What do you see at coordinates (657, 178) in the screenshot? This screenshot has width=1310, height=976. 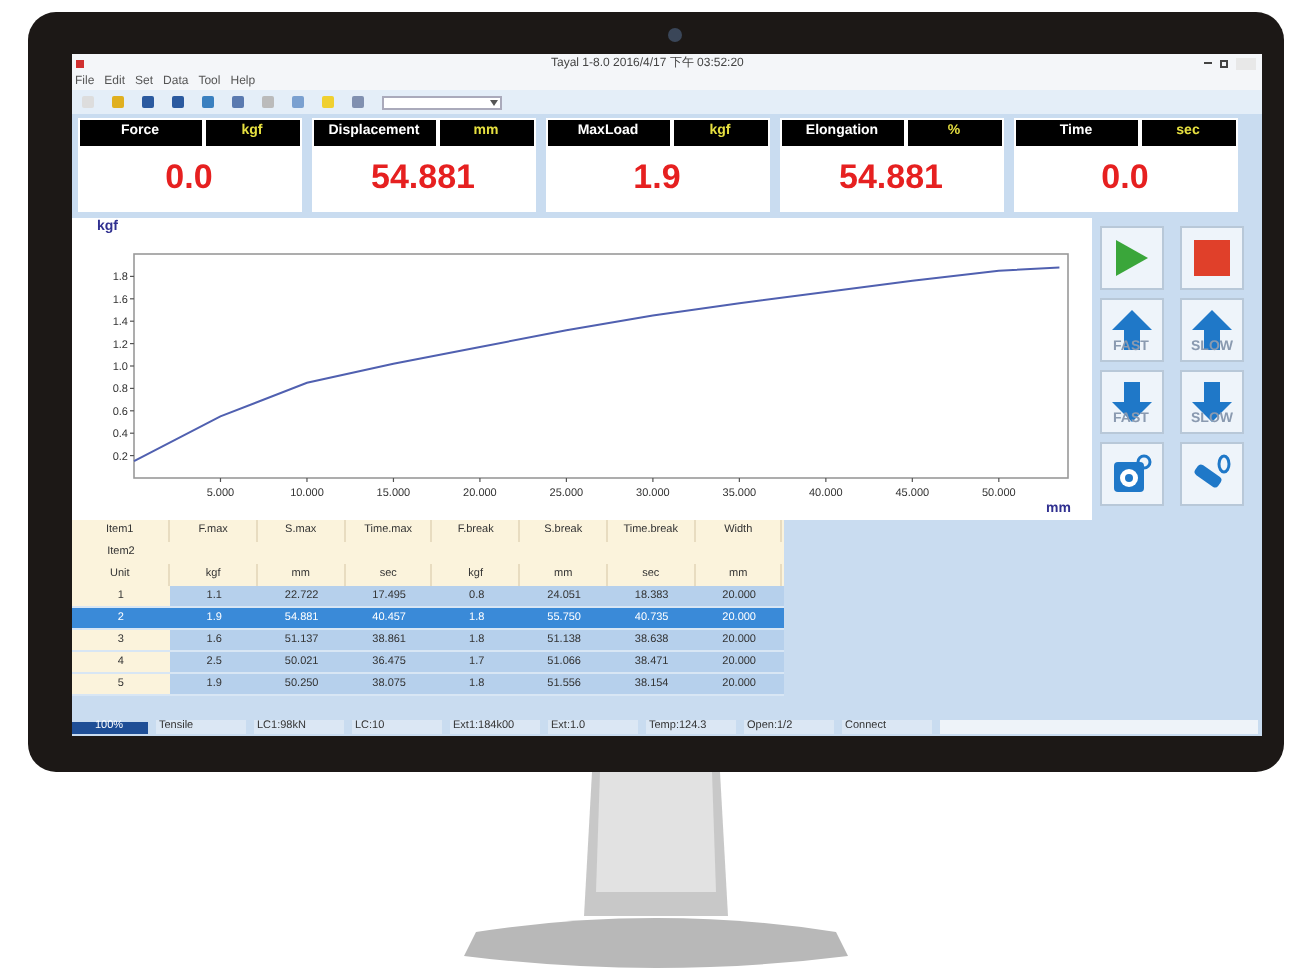 I see `readout-value: 1.9` at bounding box center [657, 178].